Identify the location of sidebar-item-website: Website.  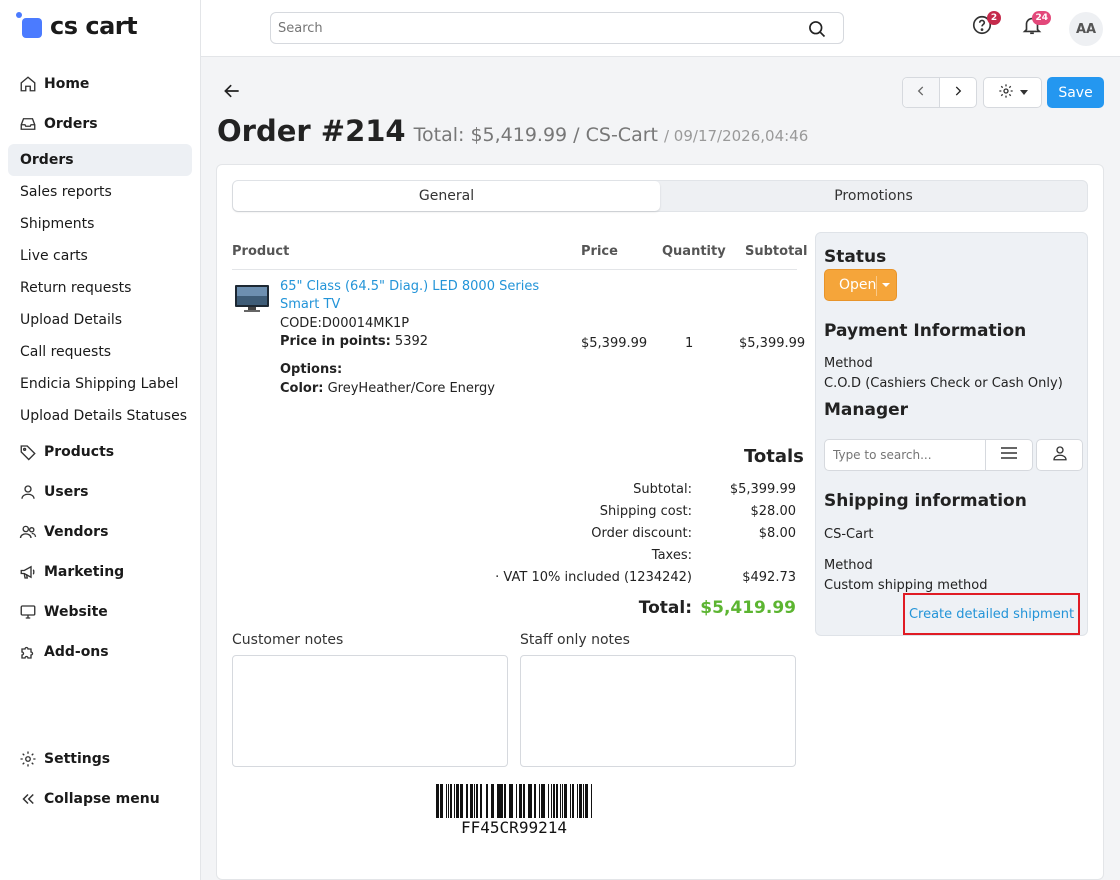
(100, 612).